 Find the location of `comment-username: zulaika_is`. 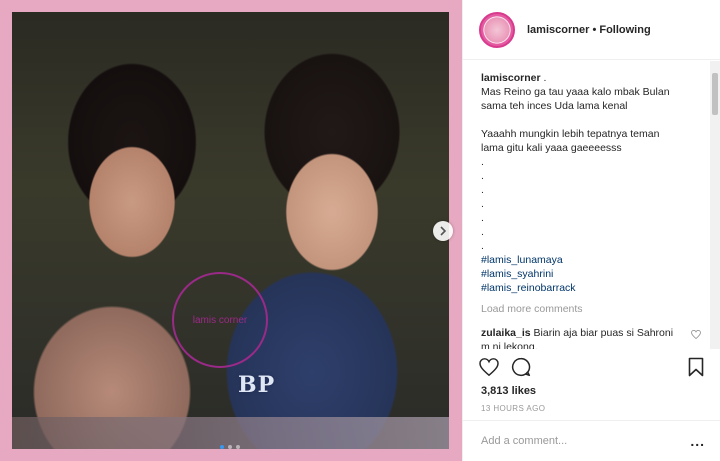

comment-username: zulaika_is is located at coordinates (506, 333).